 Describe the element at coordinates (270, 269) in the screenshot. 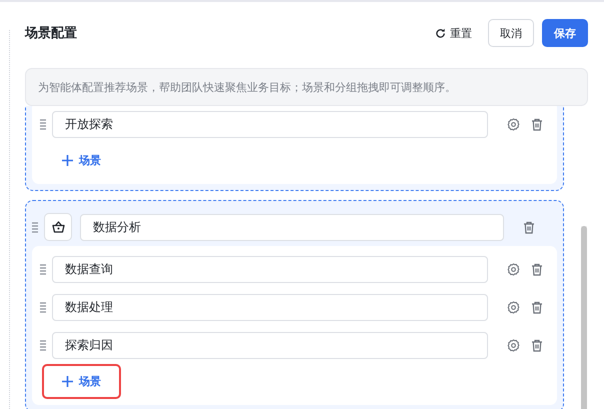

I see `scene-name-field: 数据查询` at that location.